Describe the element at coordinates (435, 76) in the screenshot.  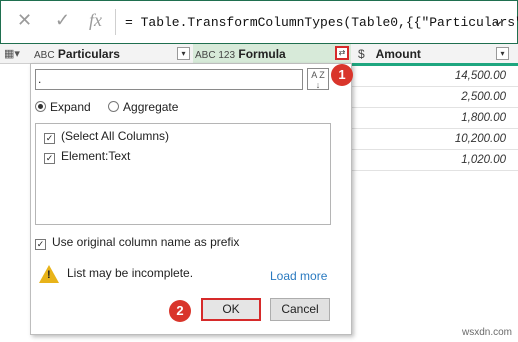
I see `table-cell: 14,500.00` at that location.